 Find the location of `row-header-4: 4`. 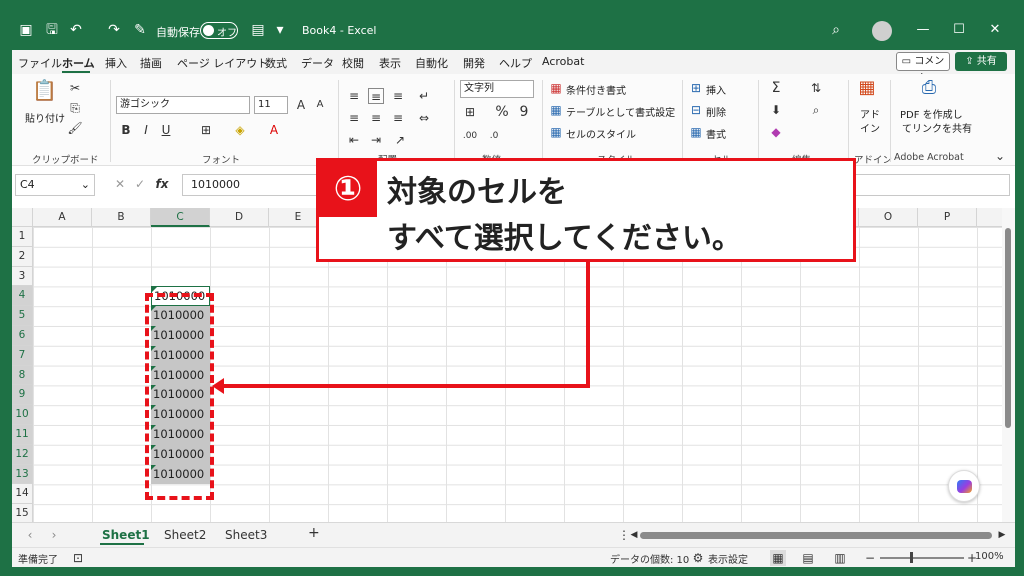

row-header-4: 4 is located at coordinates (22, 296).